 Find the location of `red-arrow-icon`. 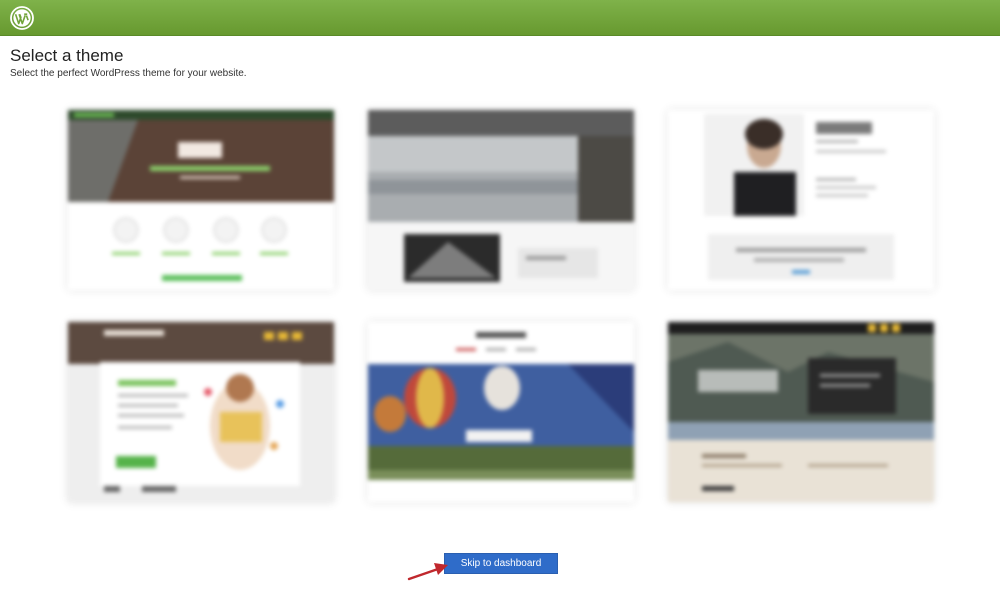

red-arrow-icon is located at coordinates (427, 572).